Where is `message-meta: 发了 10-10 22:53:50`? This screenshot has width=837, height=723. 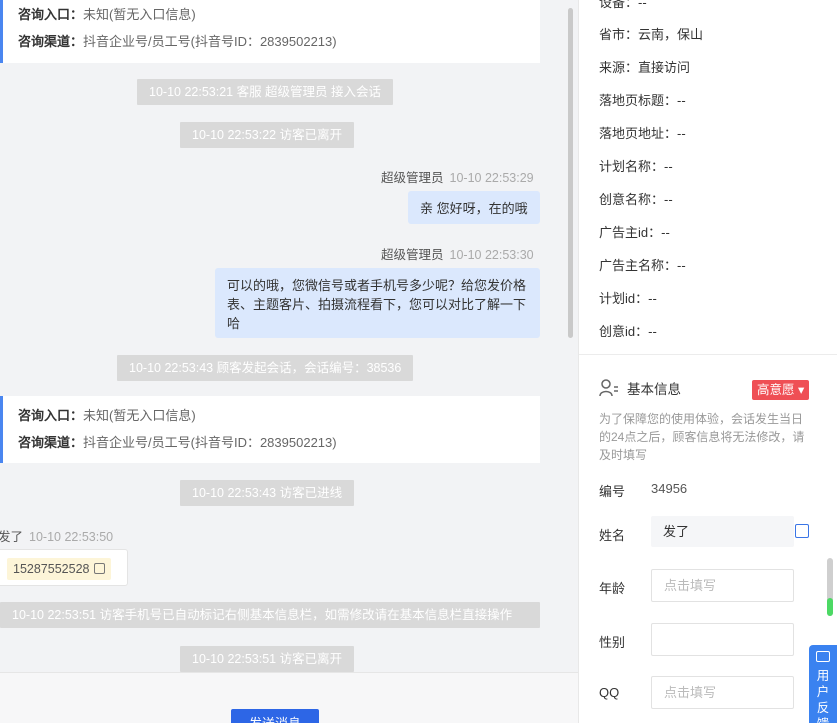 message-meta: 发了 10-10 22:53:50 is located at coordinates (56, 535).